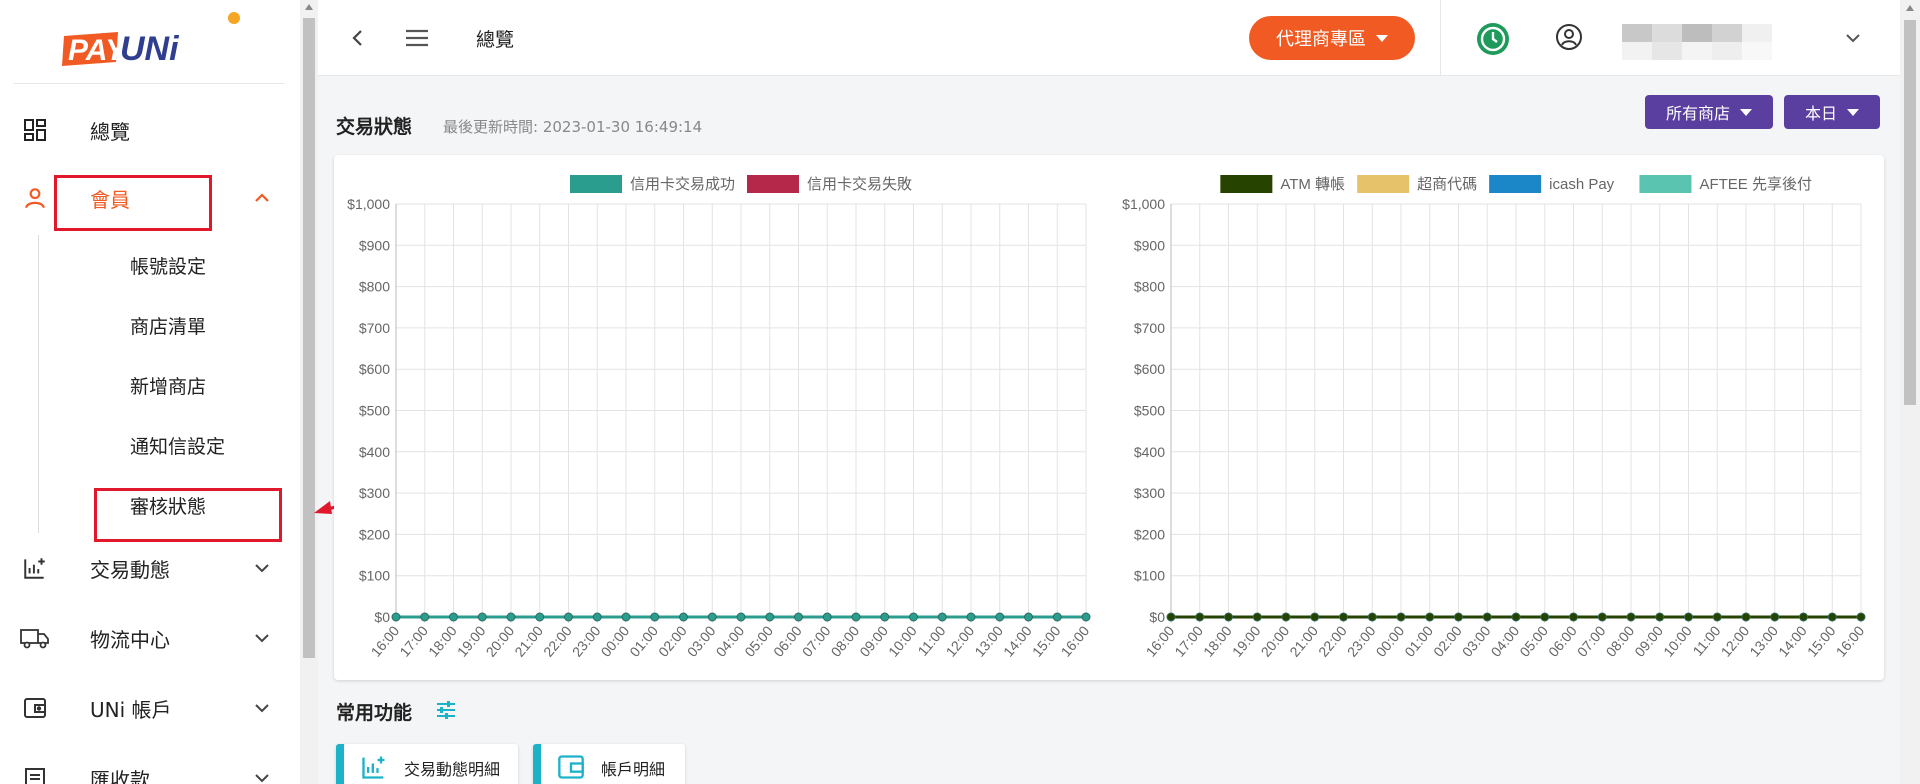 The height and width of the screenshot is (784, 1920). What do you see at coordinates (1569, 37) in the screenshot?
I see `account-circle-icon` at bounding box center [1569, 37].